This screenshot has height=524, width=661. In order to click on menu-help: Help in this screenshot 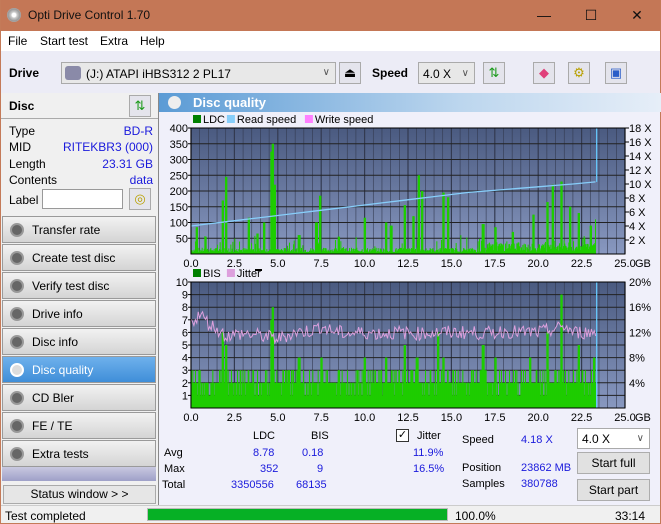, I will do `click(152, 41)`.